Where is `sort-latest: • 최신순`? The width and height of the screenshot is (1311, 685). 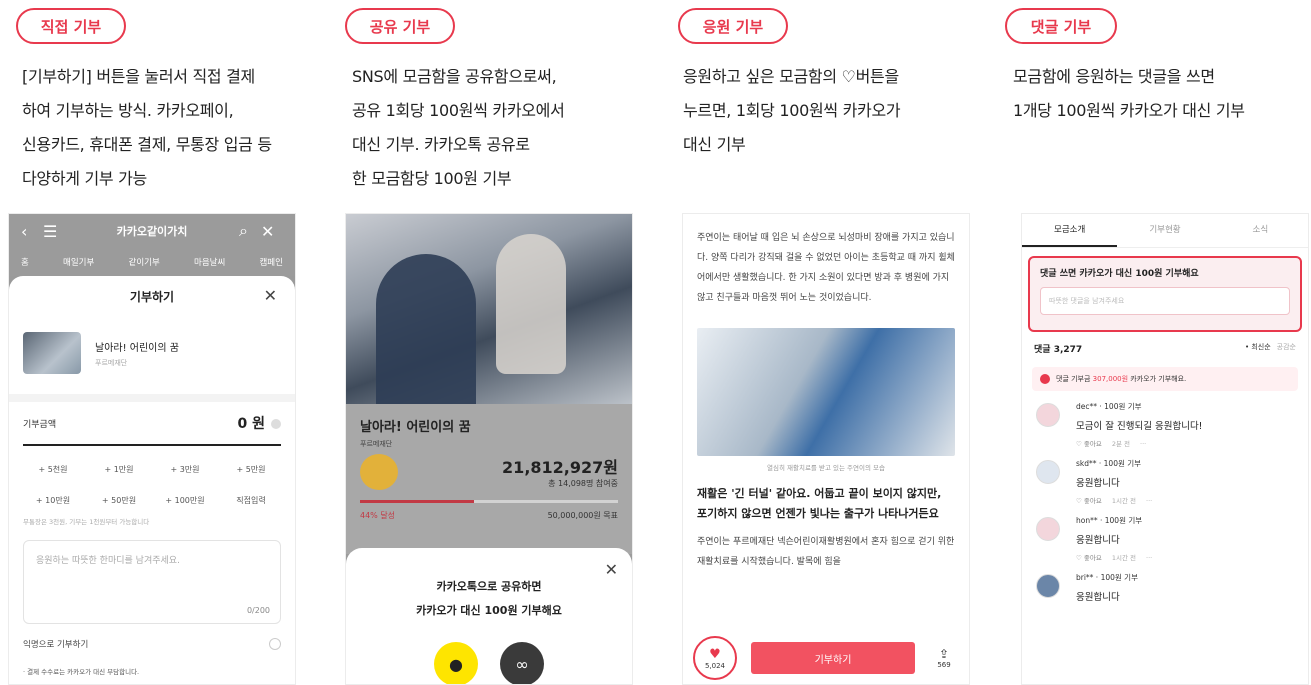 sort-latest: • 최신순 is located at coordinates (1258, 347).